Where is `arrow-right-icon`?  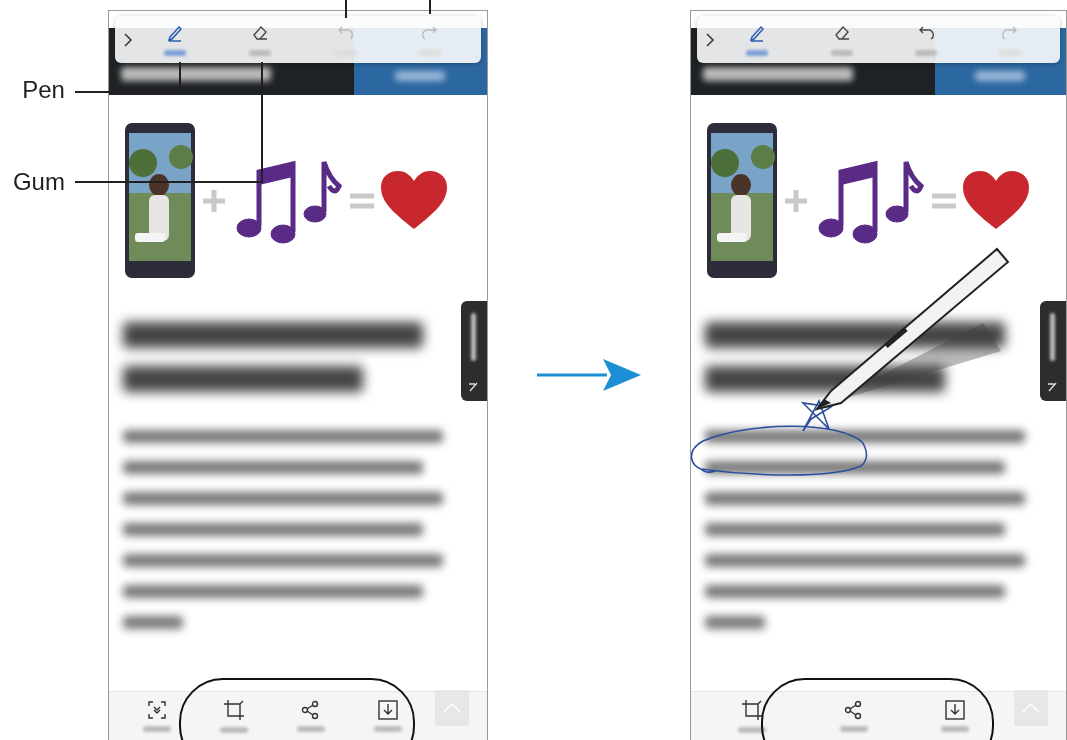
arrow-right-icon is located at coordinates (588, 375).